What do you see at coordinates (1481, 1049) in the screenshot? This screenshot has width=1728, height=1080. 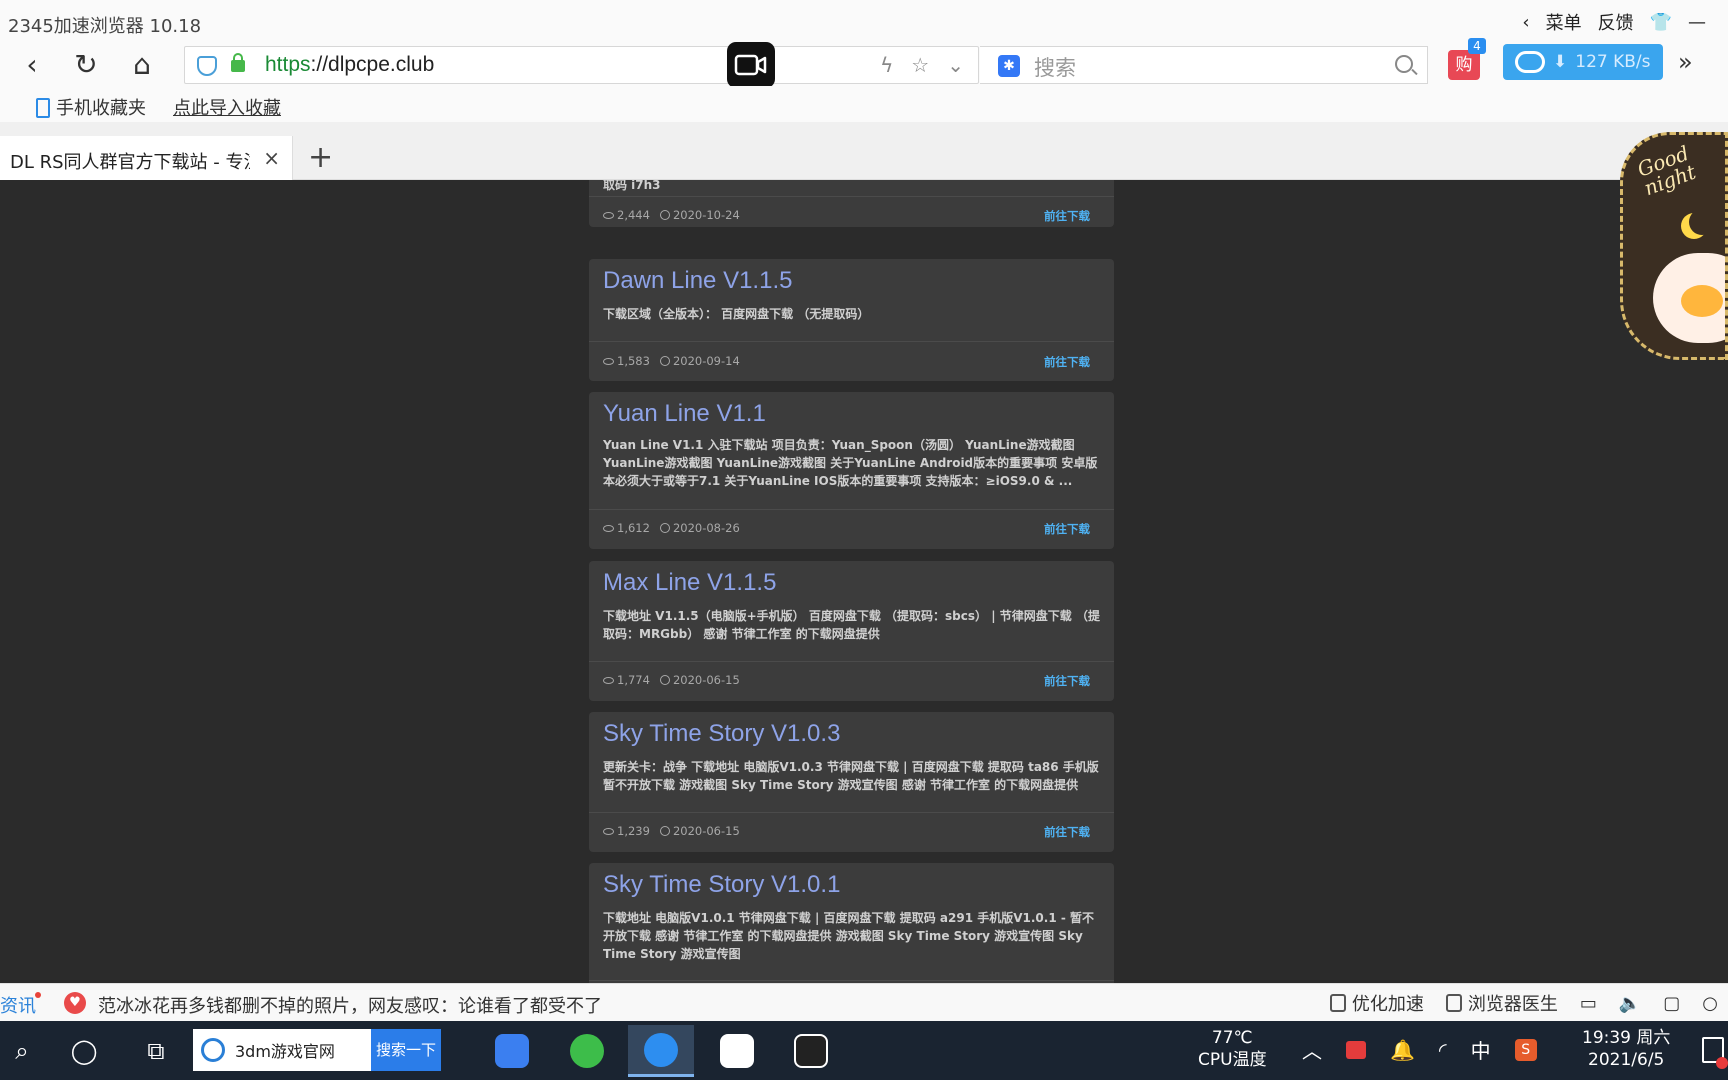 I see `ime-indicator: 中` at bounding box center [1481, 1049].